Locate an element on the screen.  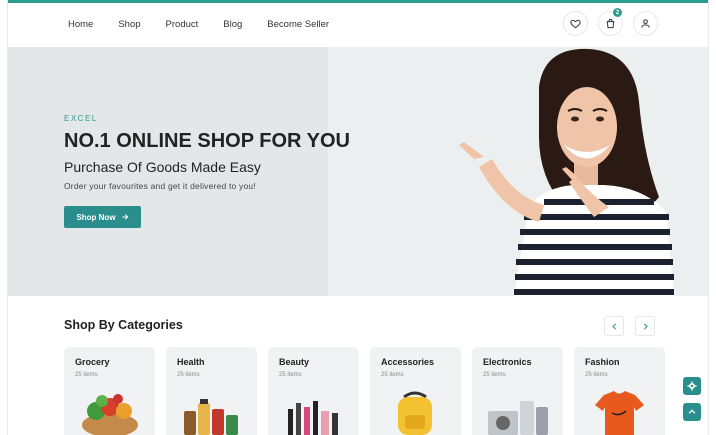
cart-button: 2 is located at coordinates (610, 22).